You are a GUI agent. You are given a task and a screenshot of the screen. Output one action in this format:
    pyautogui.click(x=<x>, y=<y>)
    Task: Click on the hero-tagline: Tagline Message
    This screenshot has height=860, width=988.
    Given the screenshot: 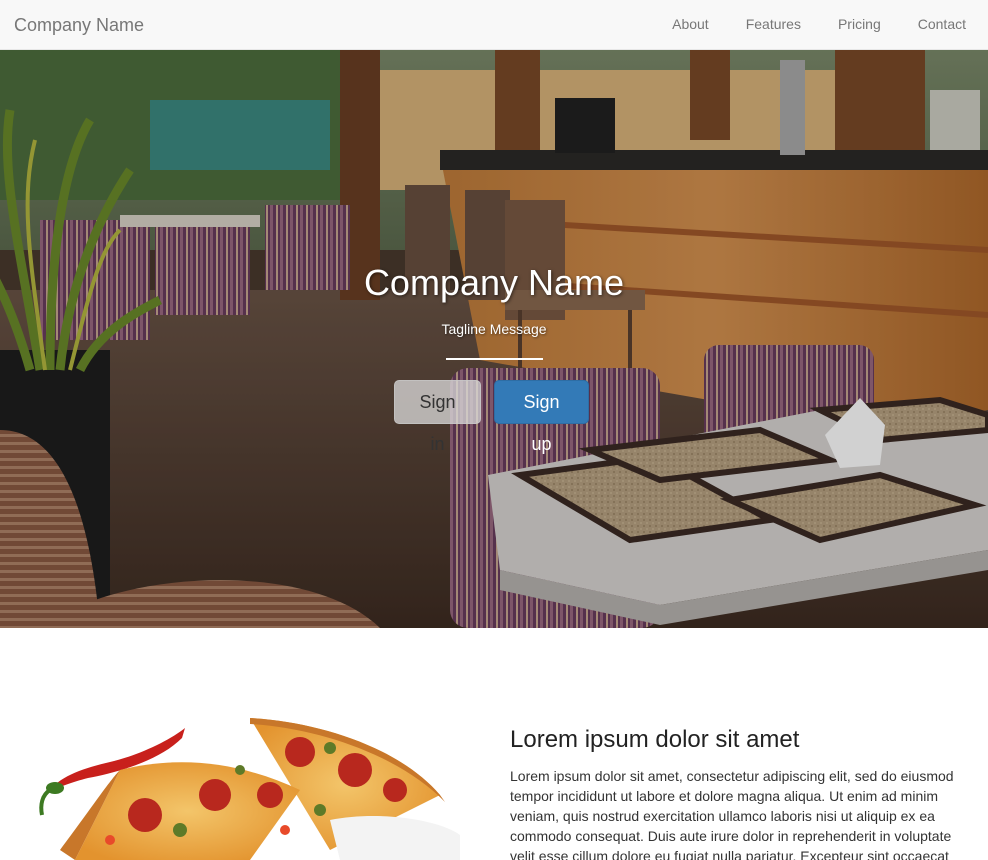 What is the action you would take?
    pyautogui.click(x=494, y=329)
    